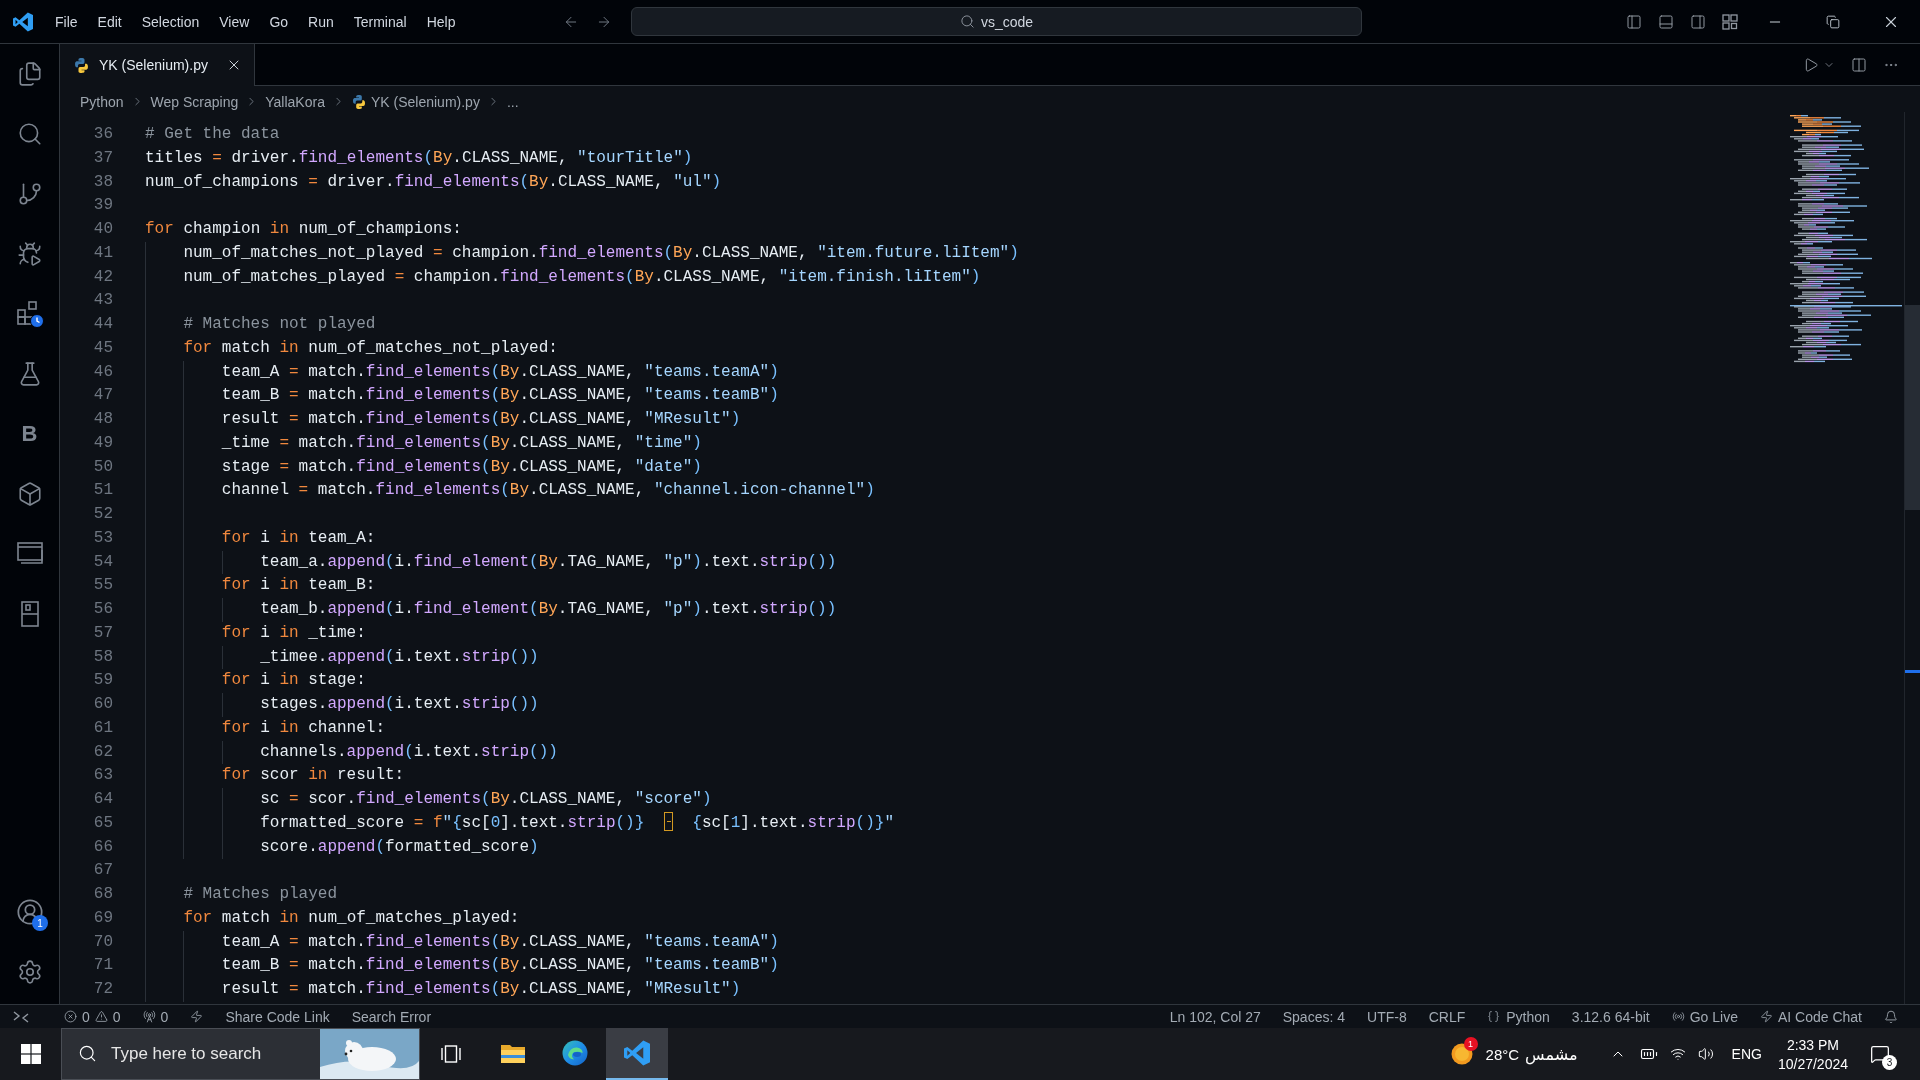 The width and height of the screenshot is (1920, 1080). Describe the element at coordinates (103, 157) in the screenshot. I see `line-number: 37` at that location.